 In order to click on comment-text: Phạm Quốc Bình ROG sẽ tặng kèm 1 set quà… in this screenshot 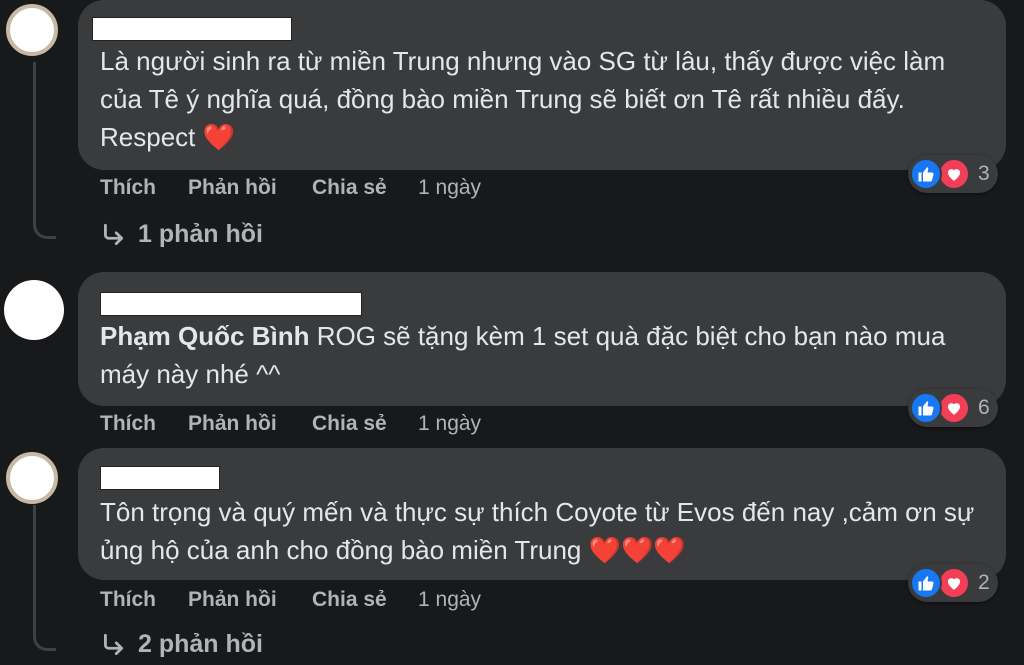, I will do `click(523, 355)`.